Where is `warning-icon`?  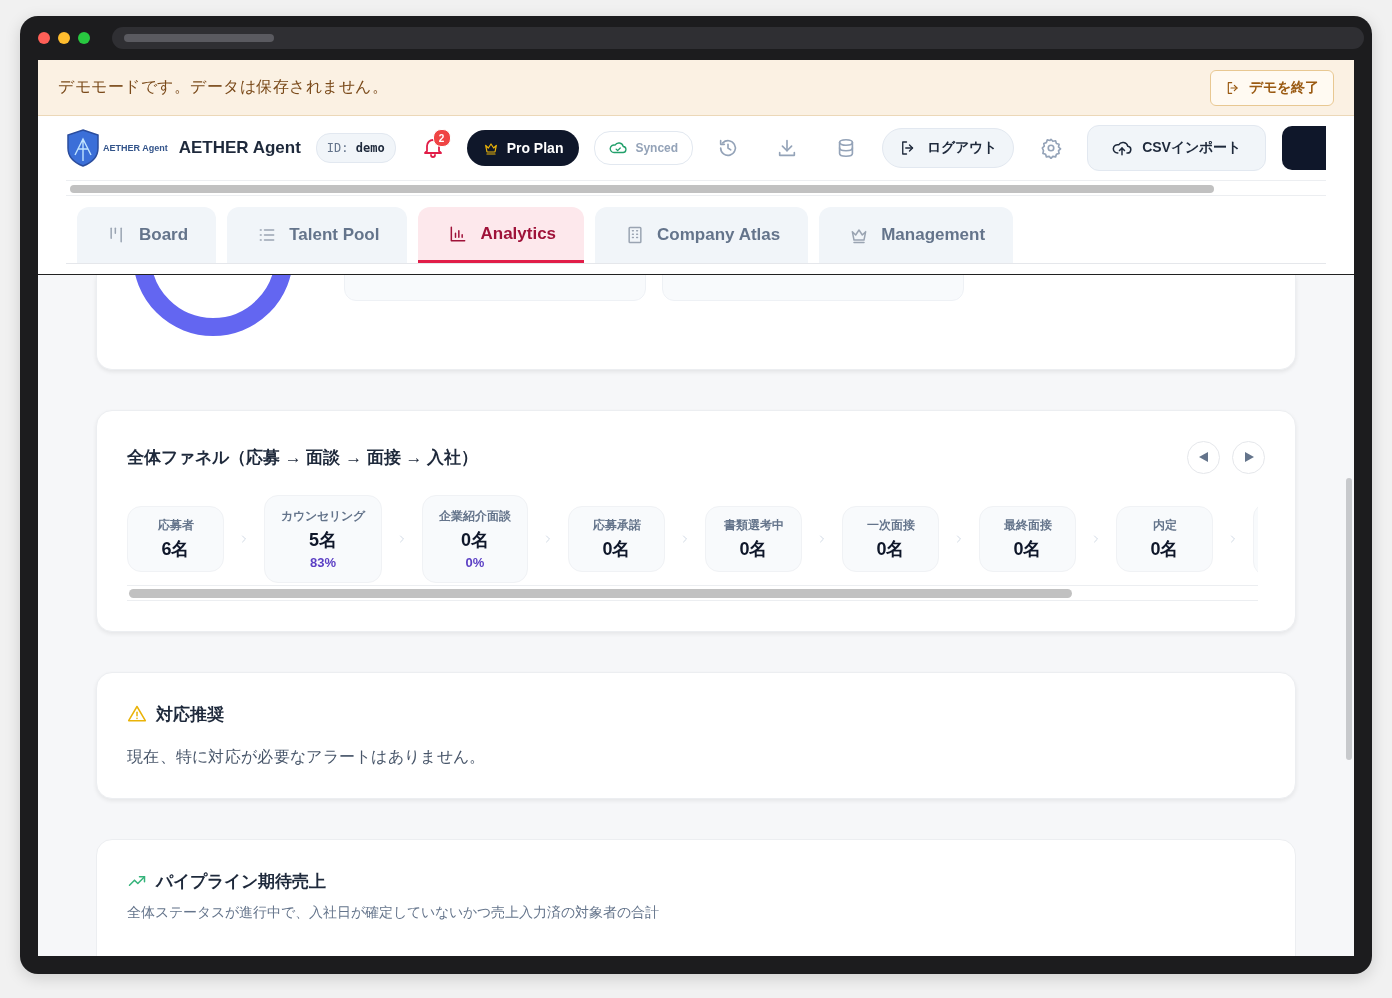 warning-icon is located at coordinates (137, 714).